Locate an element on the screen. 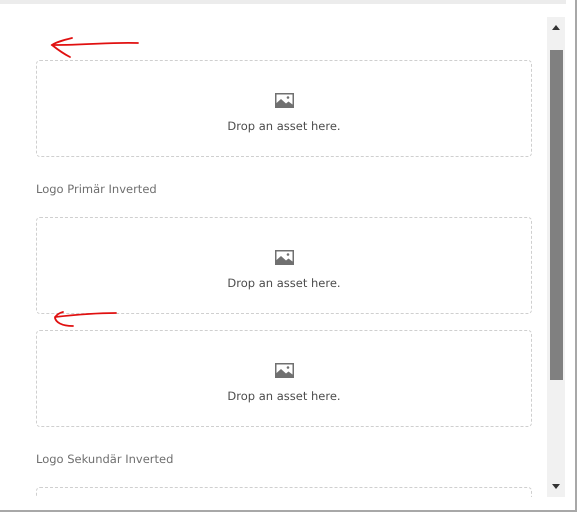  scrollbar is located at coordinates (556, 257).